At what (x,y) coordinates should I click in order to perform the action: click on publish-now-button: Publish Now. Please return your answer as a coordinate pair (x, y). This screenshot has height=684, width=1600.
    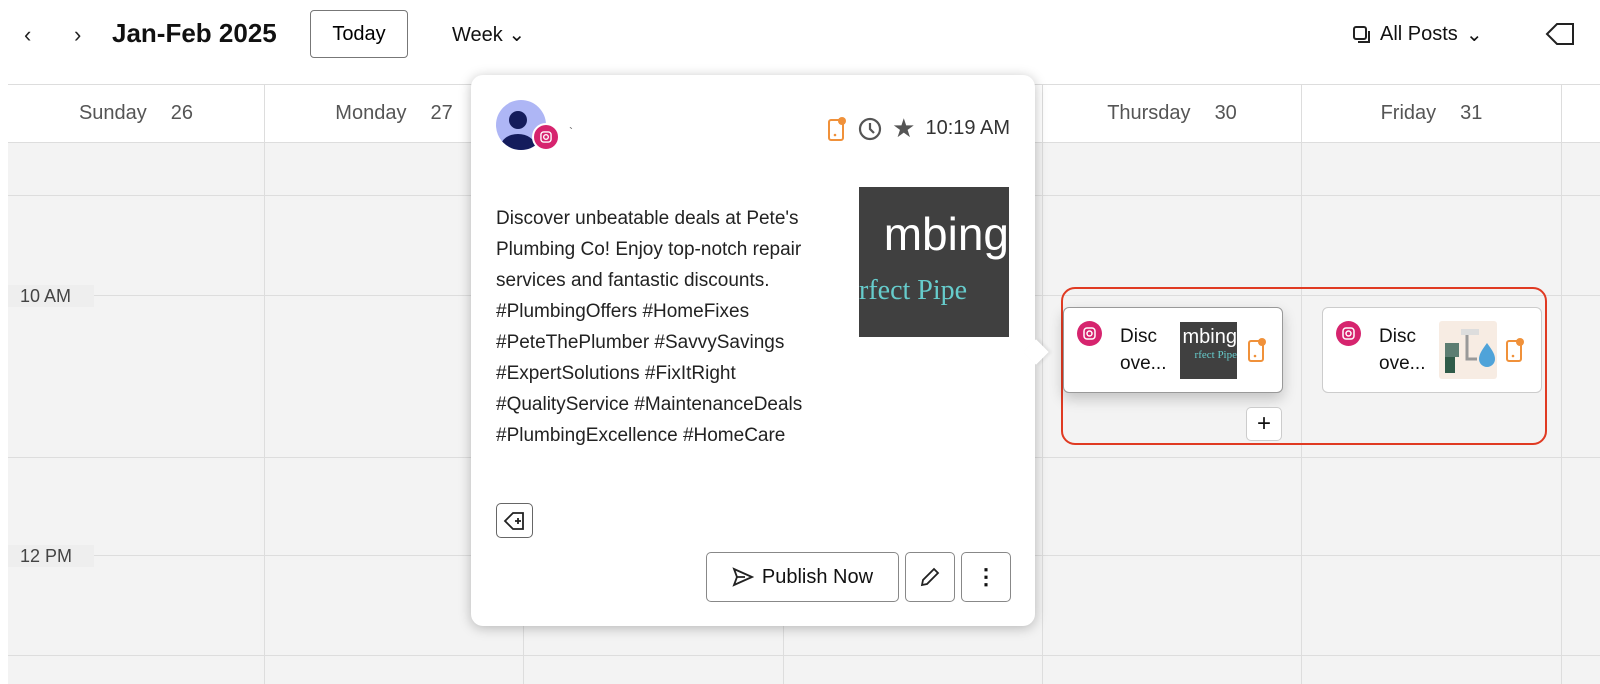
    Looking at the image, I should click on (802, 577).